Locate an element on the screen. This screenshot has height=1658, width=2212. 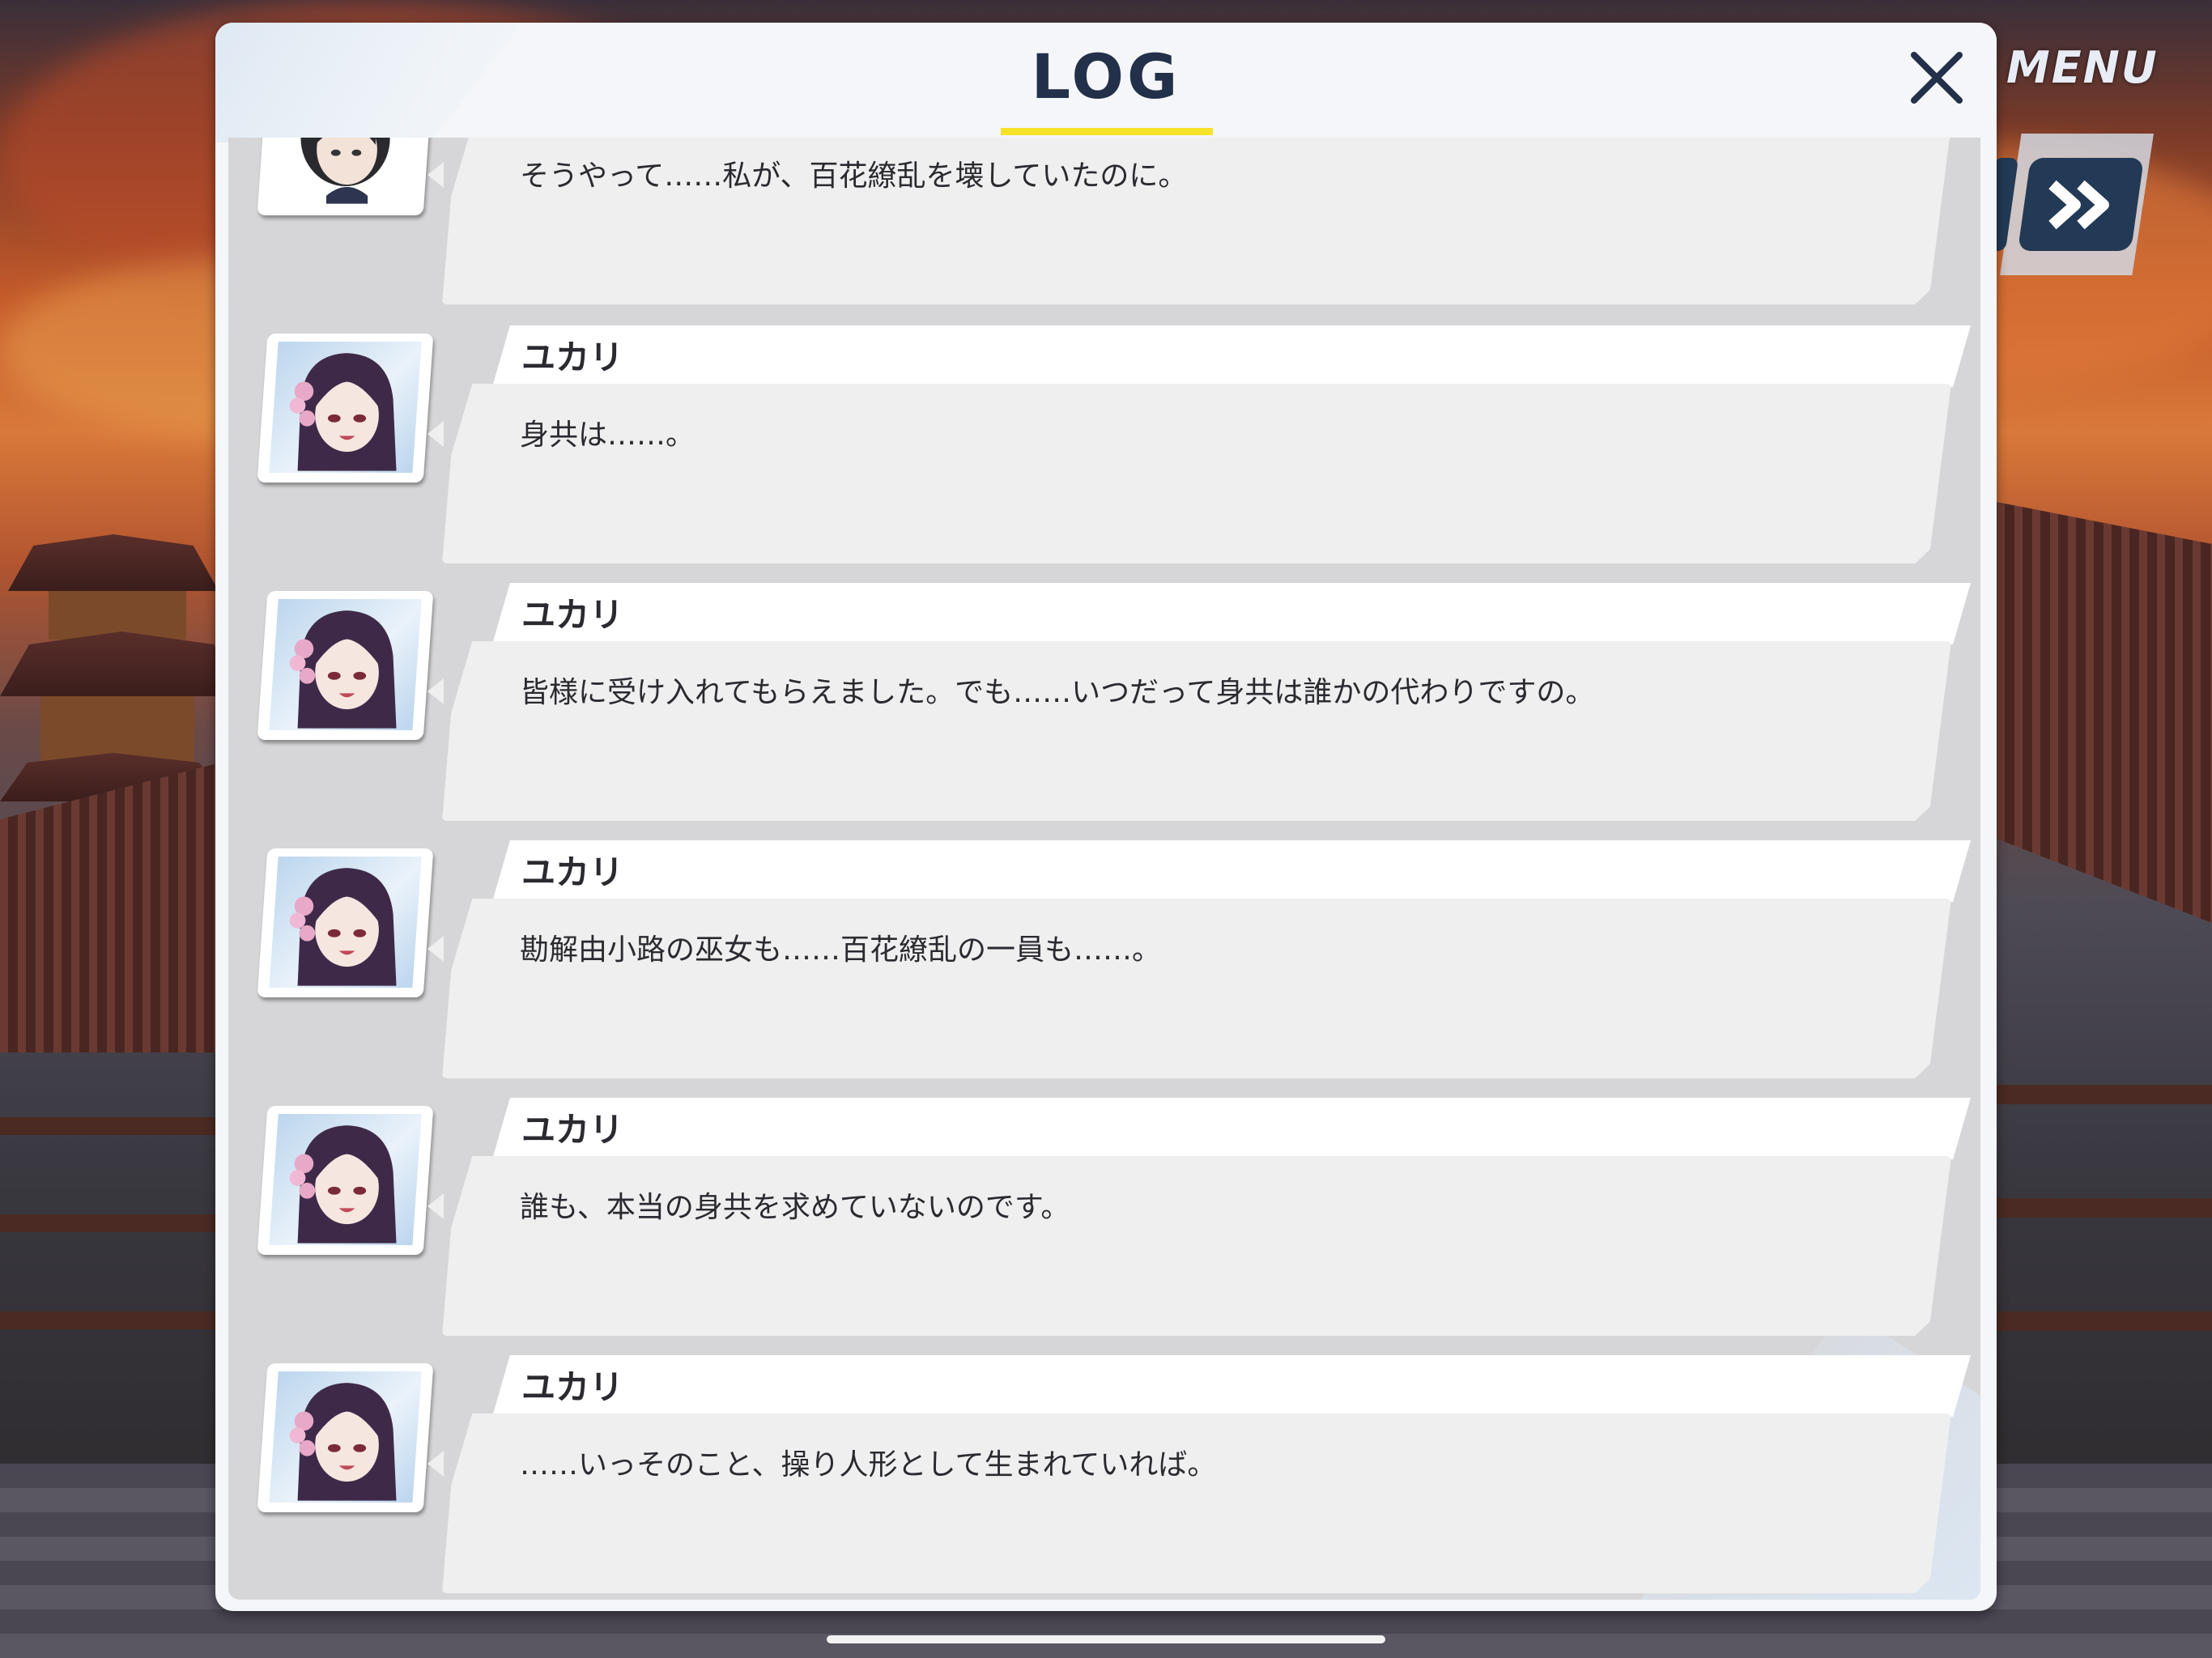
log-header: LOG is located at coordinates (1106, 82).